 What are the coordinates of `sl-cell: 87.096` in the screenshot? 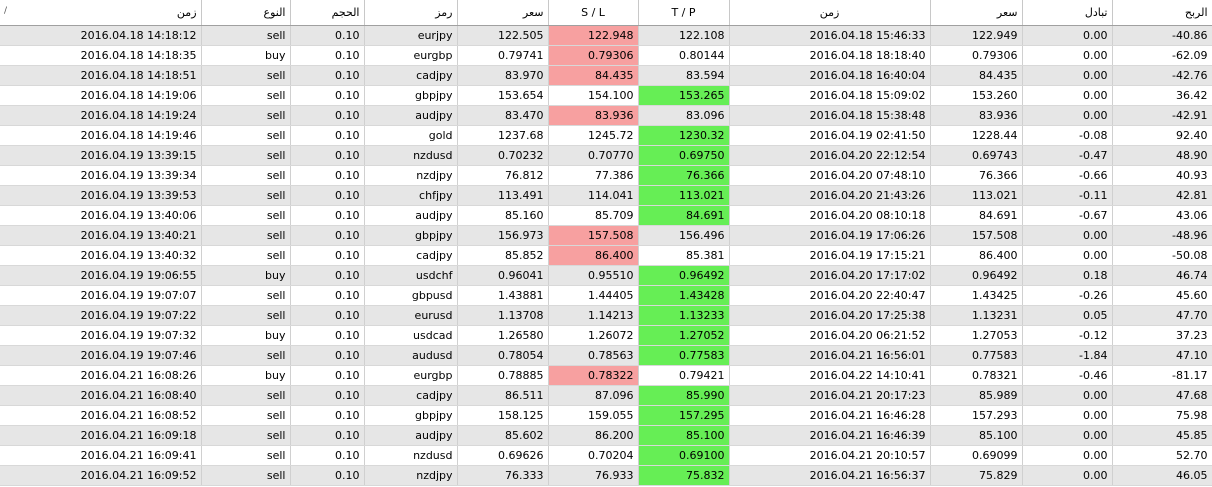 It's located at (593, 395).